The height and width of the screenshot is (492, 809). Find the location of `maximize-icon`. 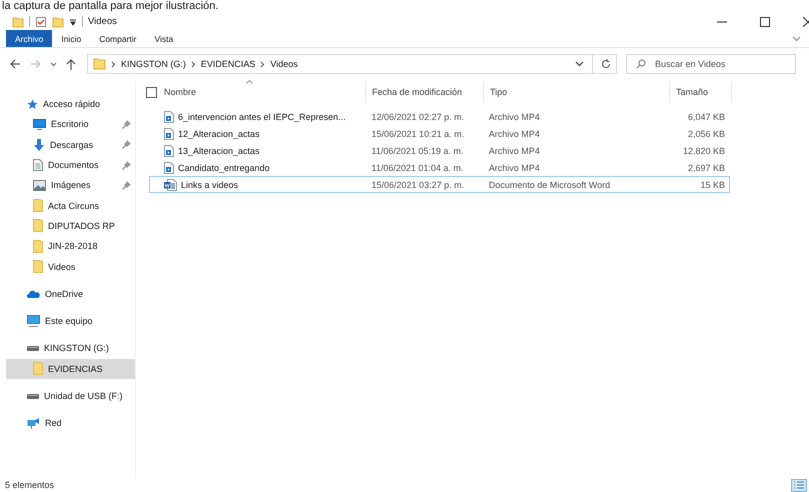

maximize-icon is located at coordinates (765, 21).